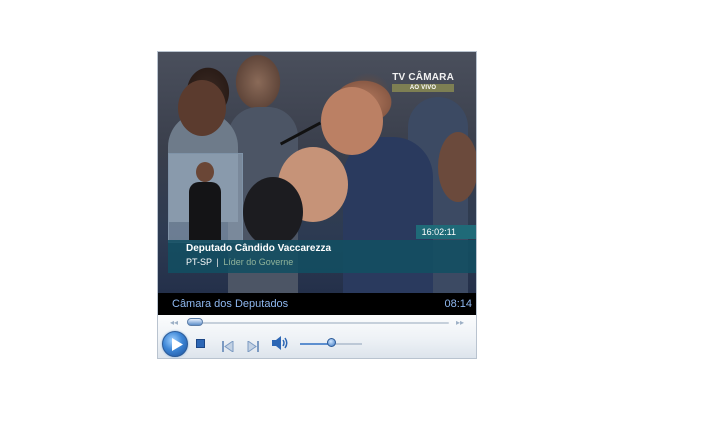 The image size is (706, 442). I want to click on station-name: Câmara dos Deputados, so click(230, 304).